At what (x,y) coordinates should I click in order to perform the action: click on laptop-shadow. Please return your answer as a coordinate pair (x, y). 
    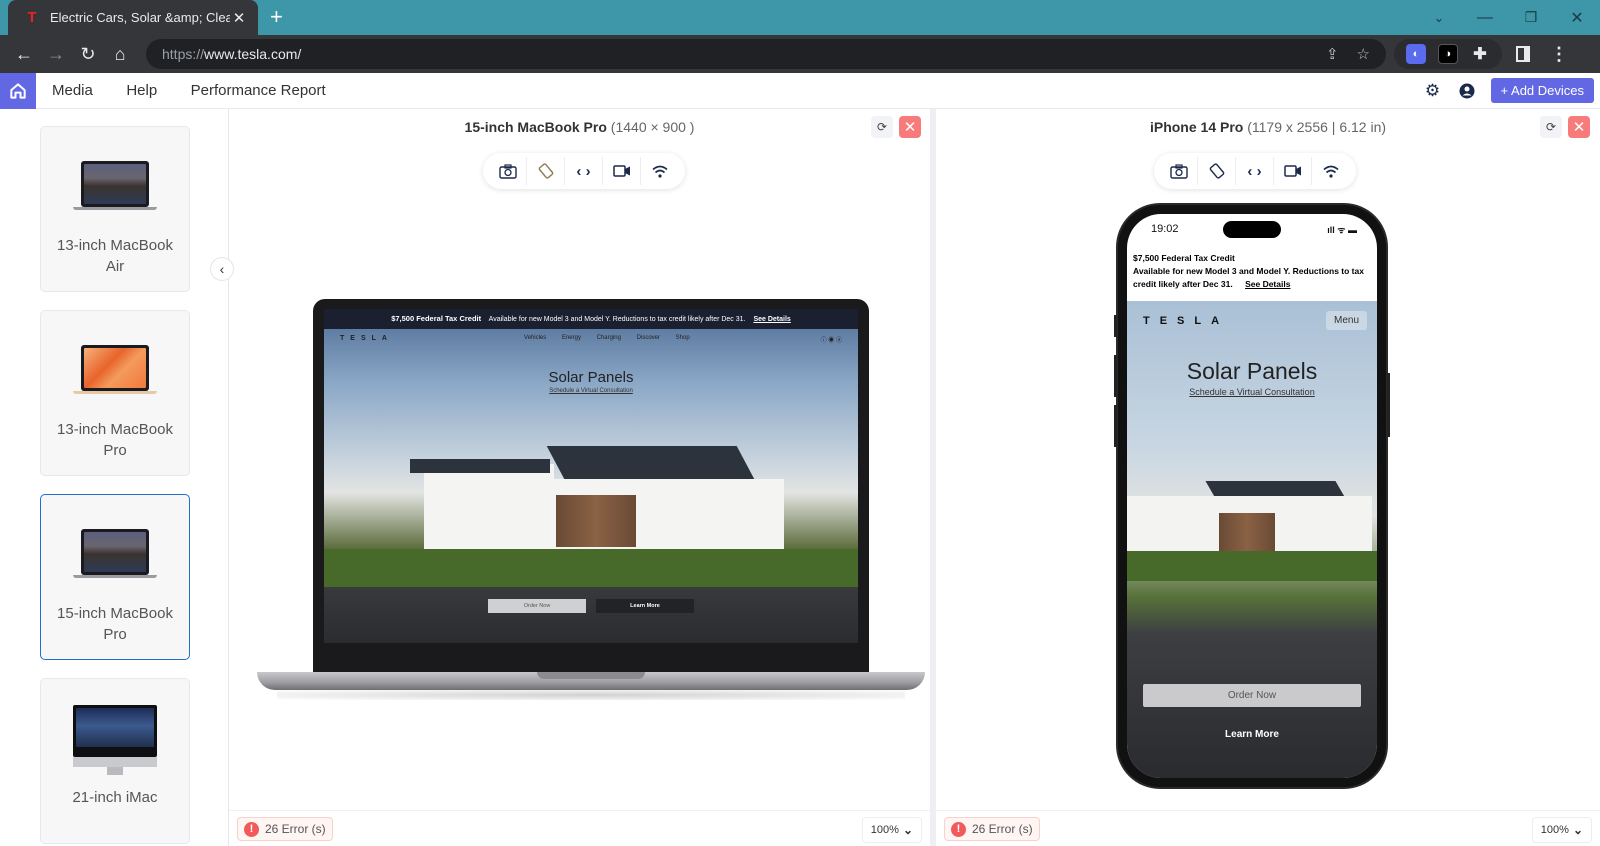
    Looking at the image, I should click on (591, 695).